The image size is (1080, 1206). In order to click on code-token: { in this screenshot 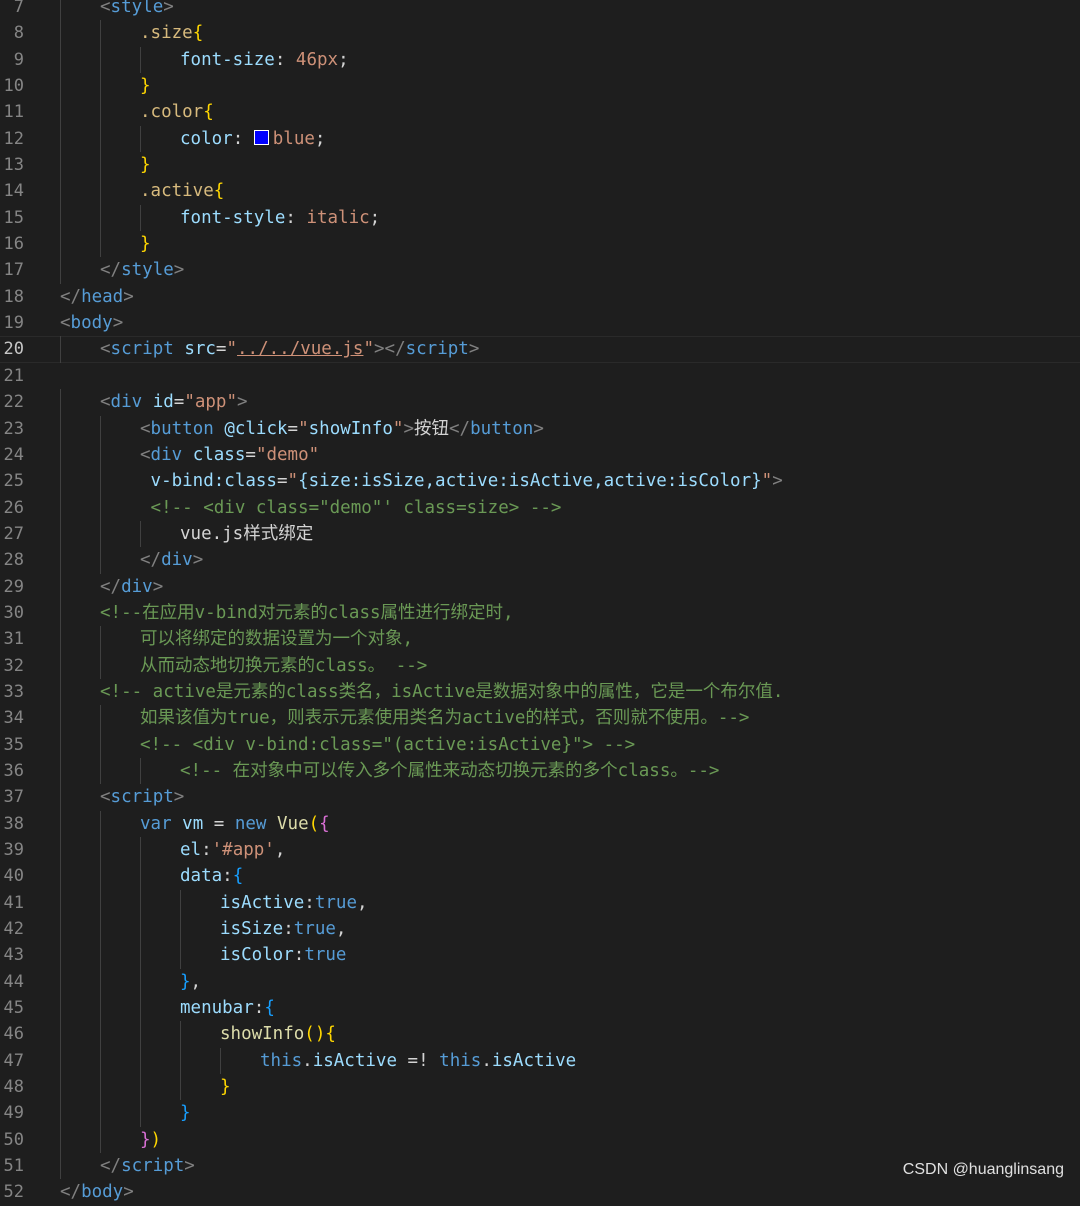, I will do `click(198, 33)`.